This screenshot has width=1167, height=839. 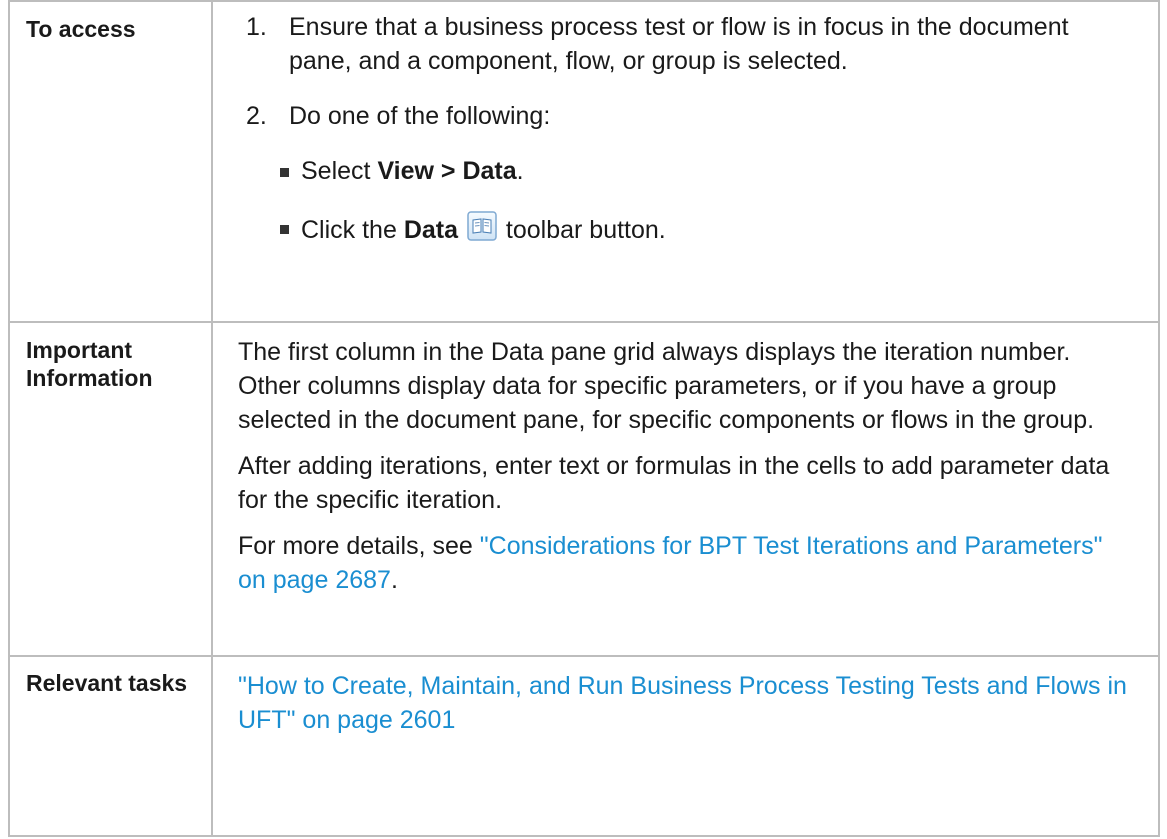 I want to click on bullet-text: Select, so click(x=339, y=171).